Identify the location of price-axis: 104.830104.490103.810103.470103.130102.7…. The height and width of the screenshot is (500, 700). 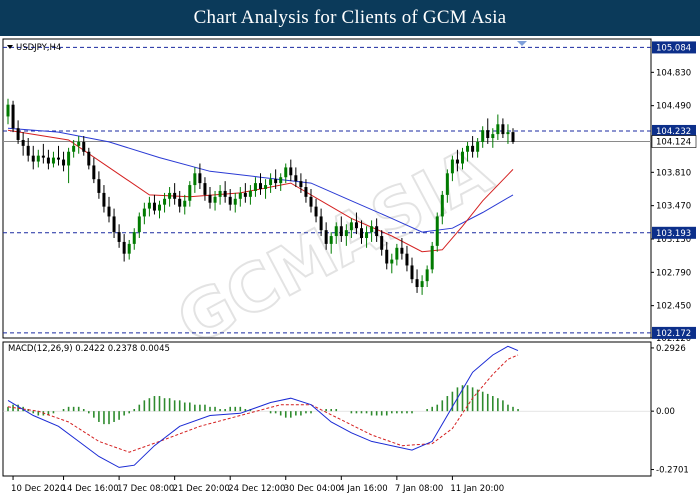
(671, 206).